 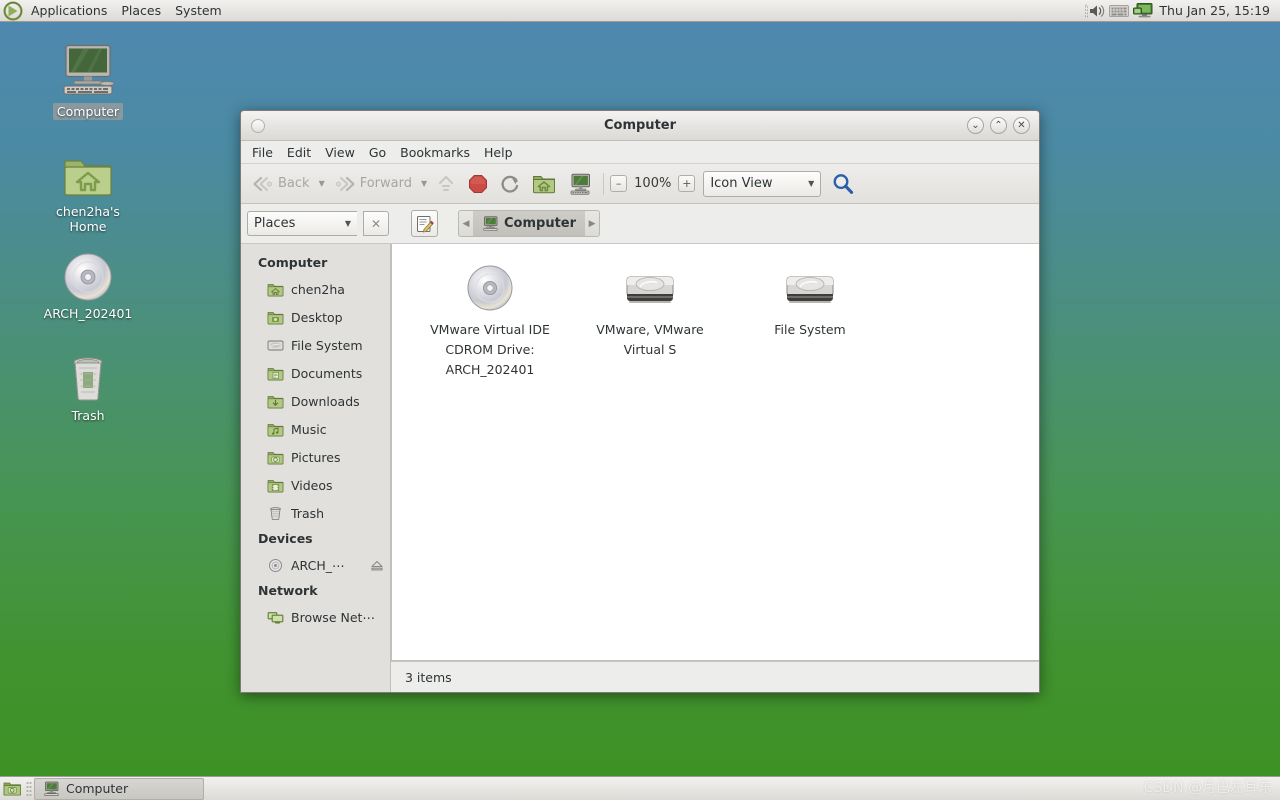 What do you see at coordinates (13, 10) in the screenshot?
I see `gnome-foot-icon` at bounding box center [13, 10].